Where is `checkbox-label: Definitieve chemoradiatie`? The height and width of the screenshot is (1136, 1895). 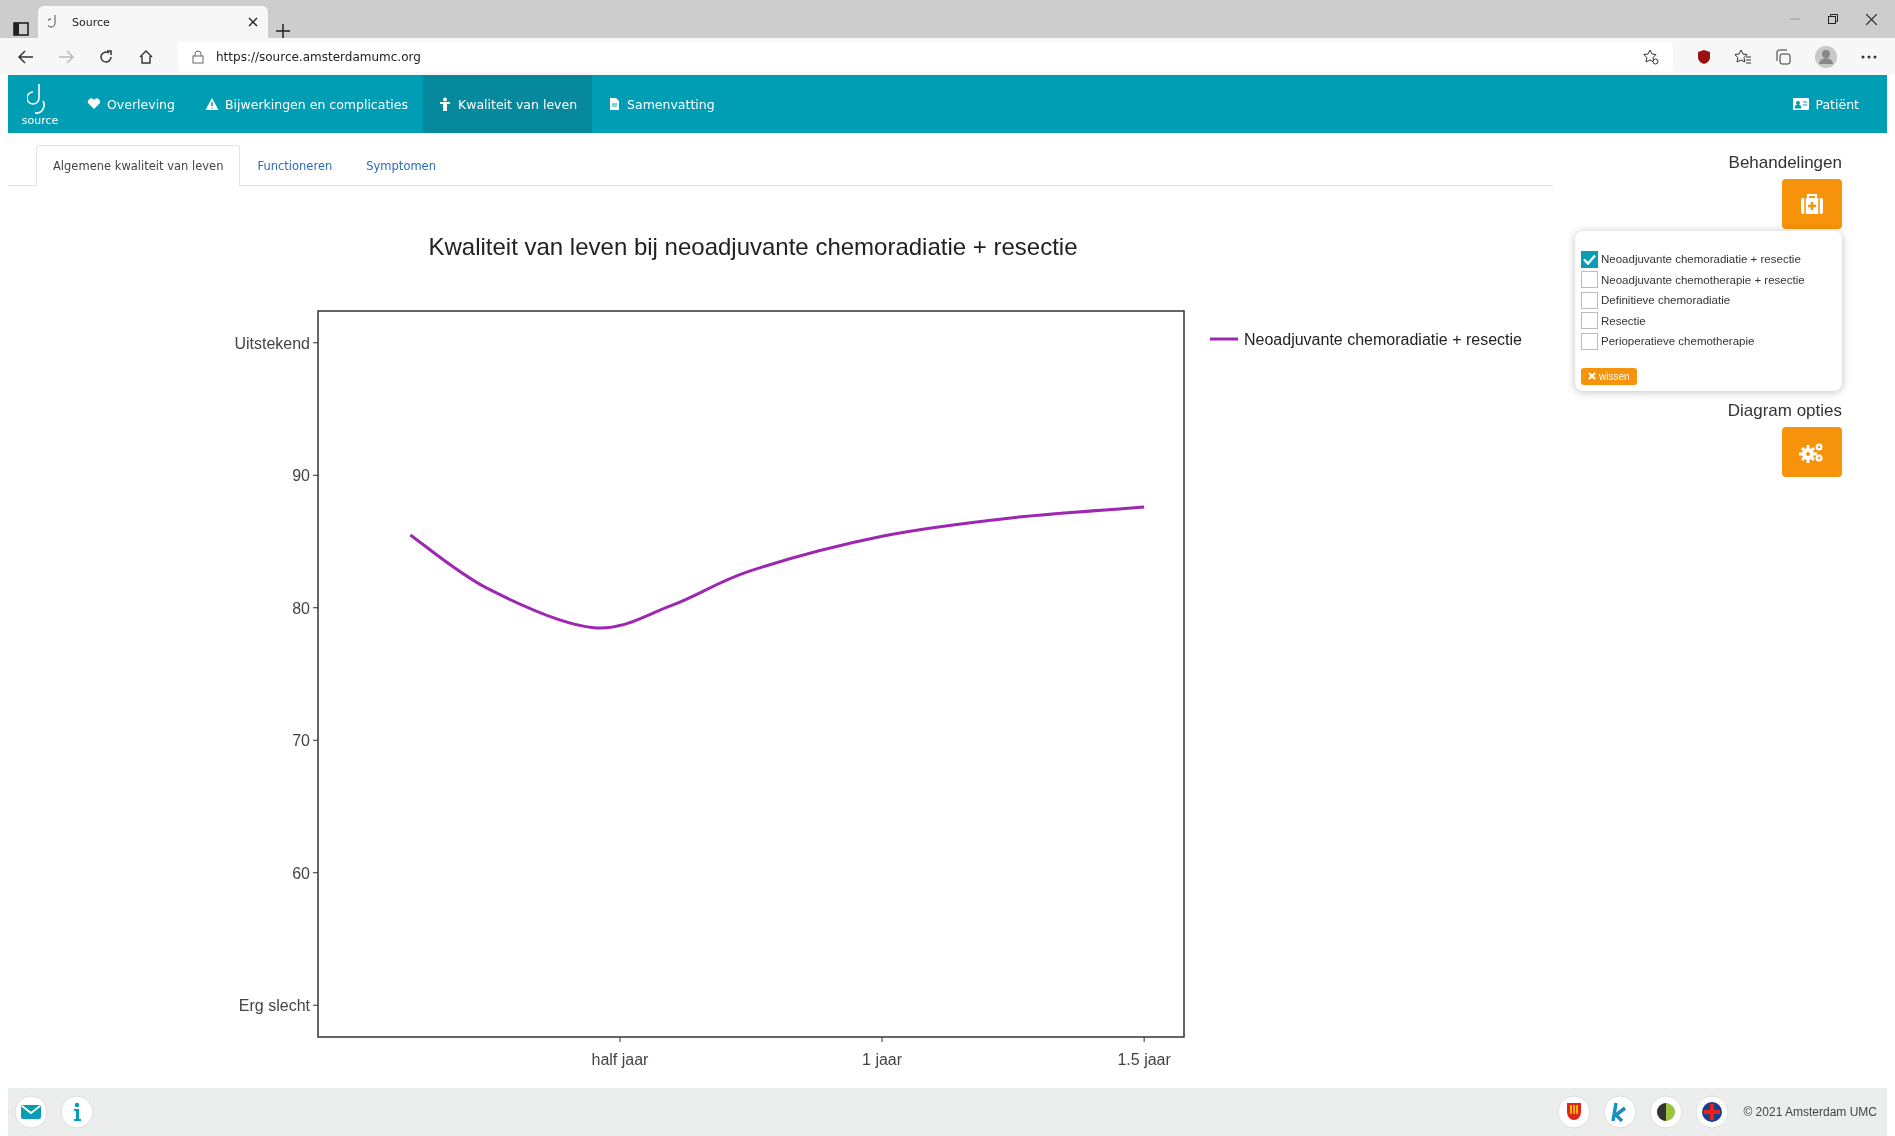 checkbox-label: Definitieve chemoradiatie is located at coordinates (1666, 300).